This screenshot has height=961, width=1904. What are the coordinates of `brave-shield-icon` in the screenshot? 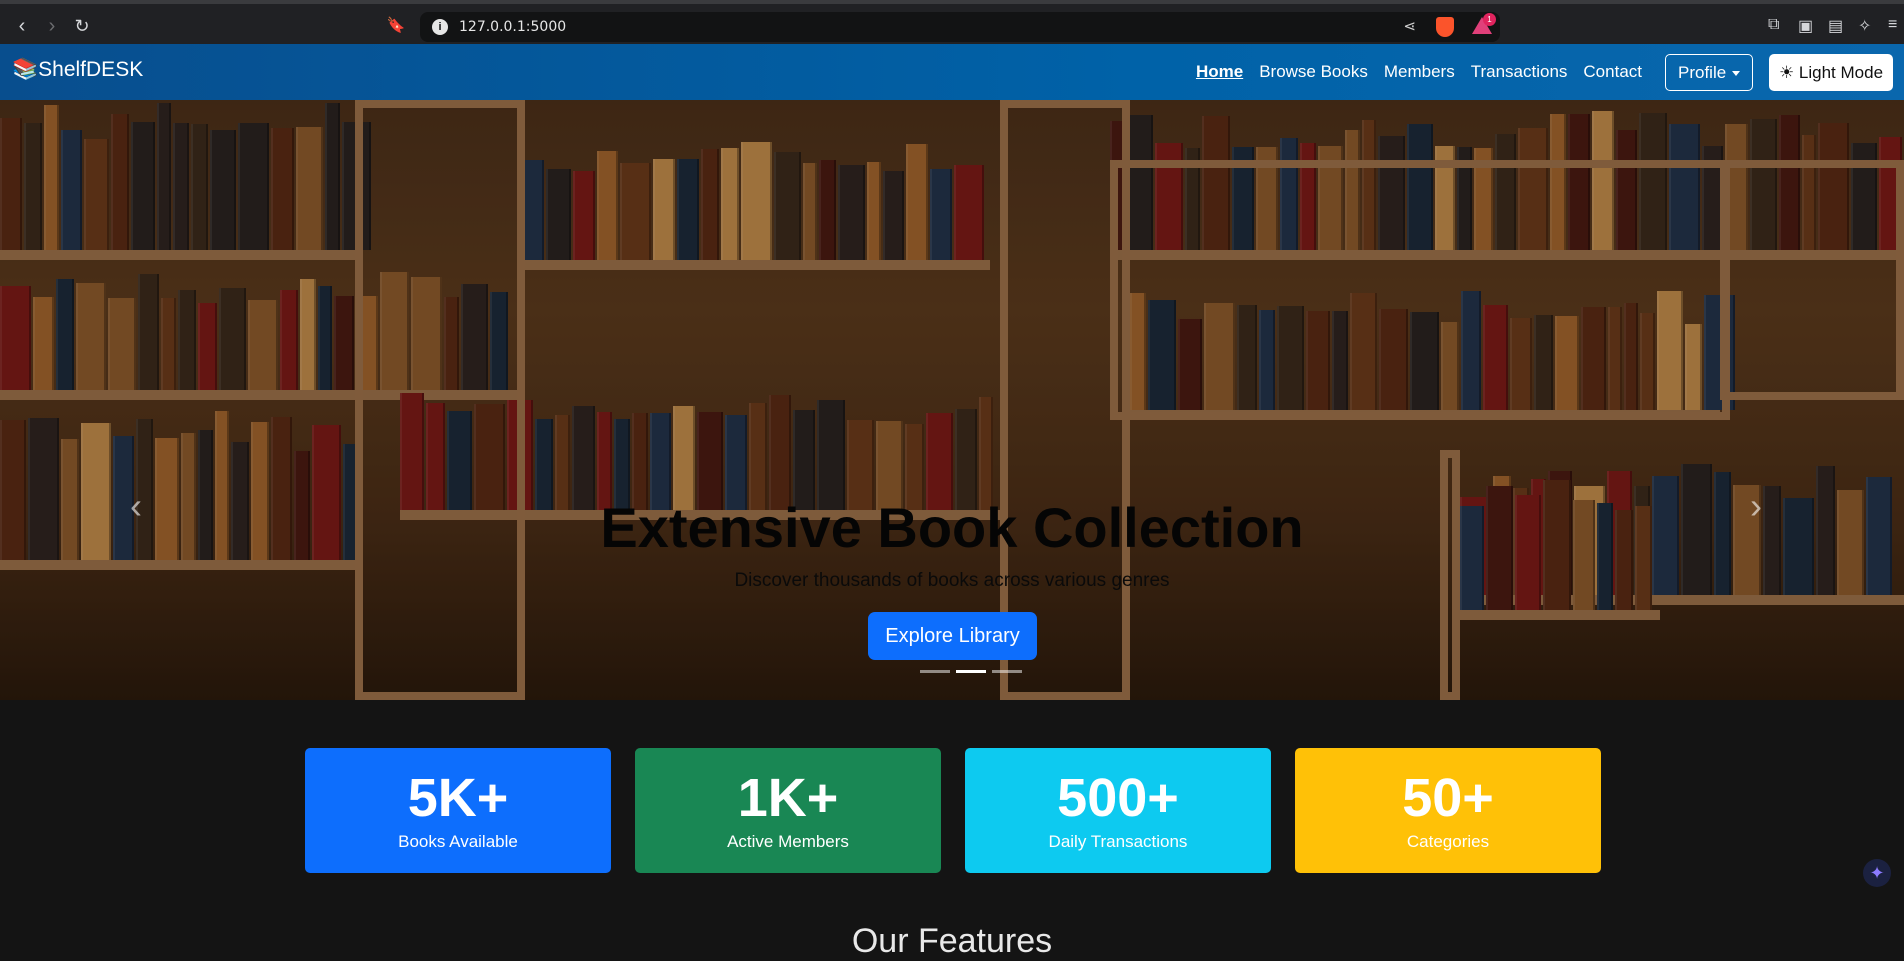 It's located at (1445, 27).